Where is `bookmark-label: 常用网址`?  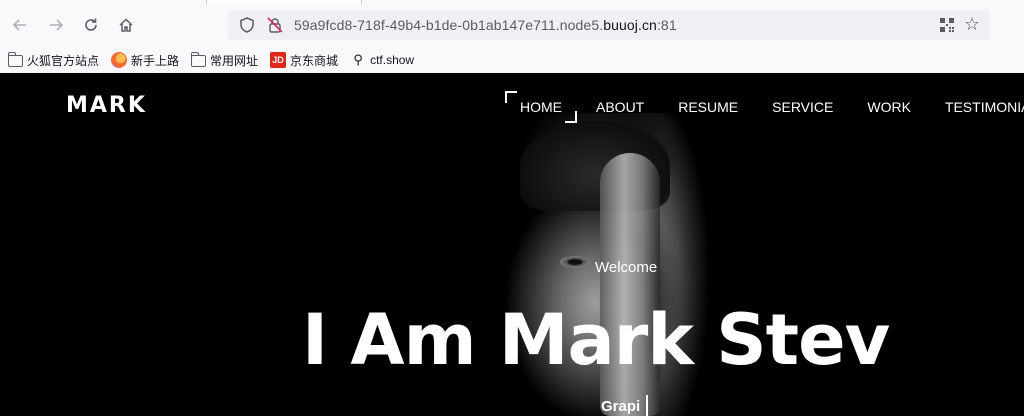
bookmark-label: 常用网址 is located at coordinates (234, 60).